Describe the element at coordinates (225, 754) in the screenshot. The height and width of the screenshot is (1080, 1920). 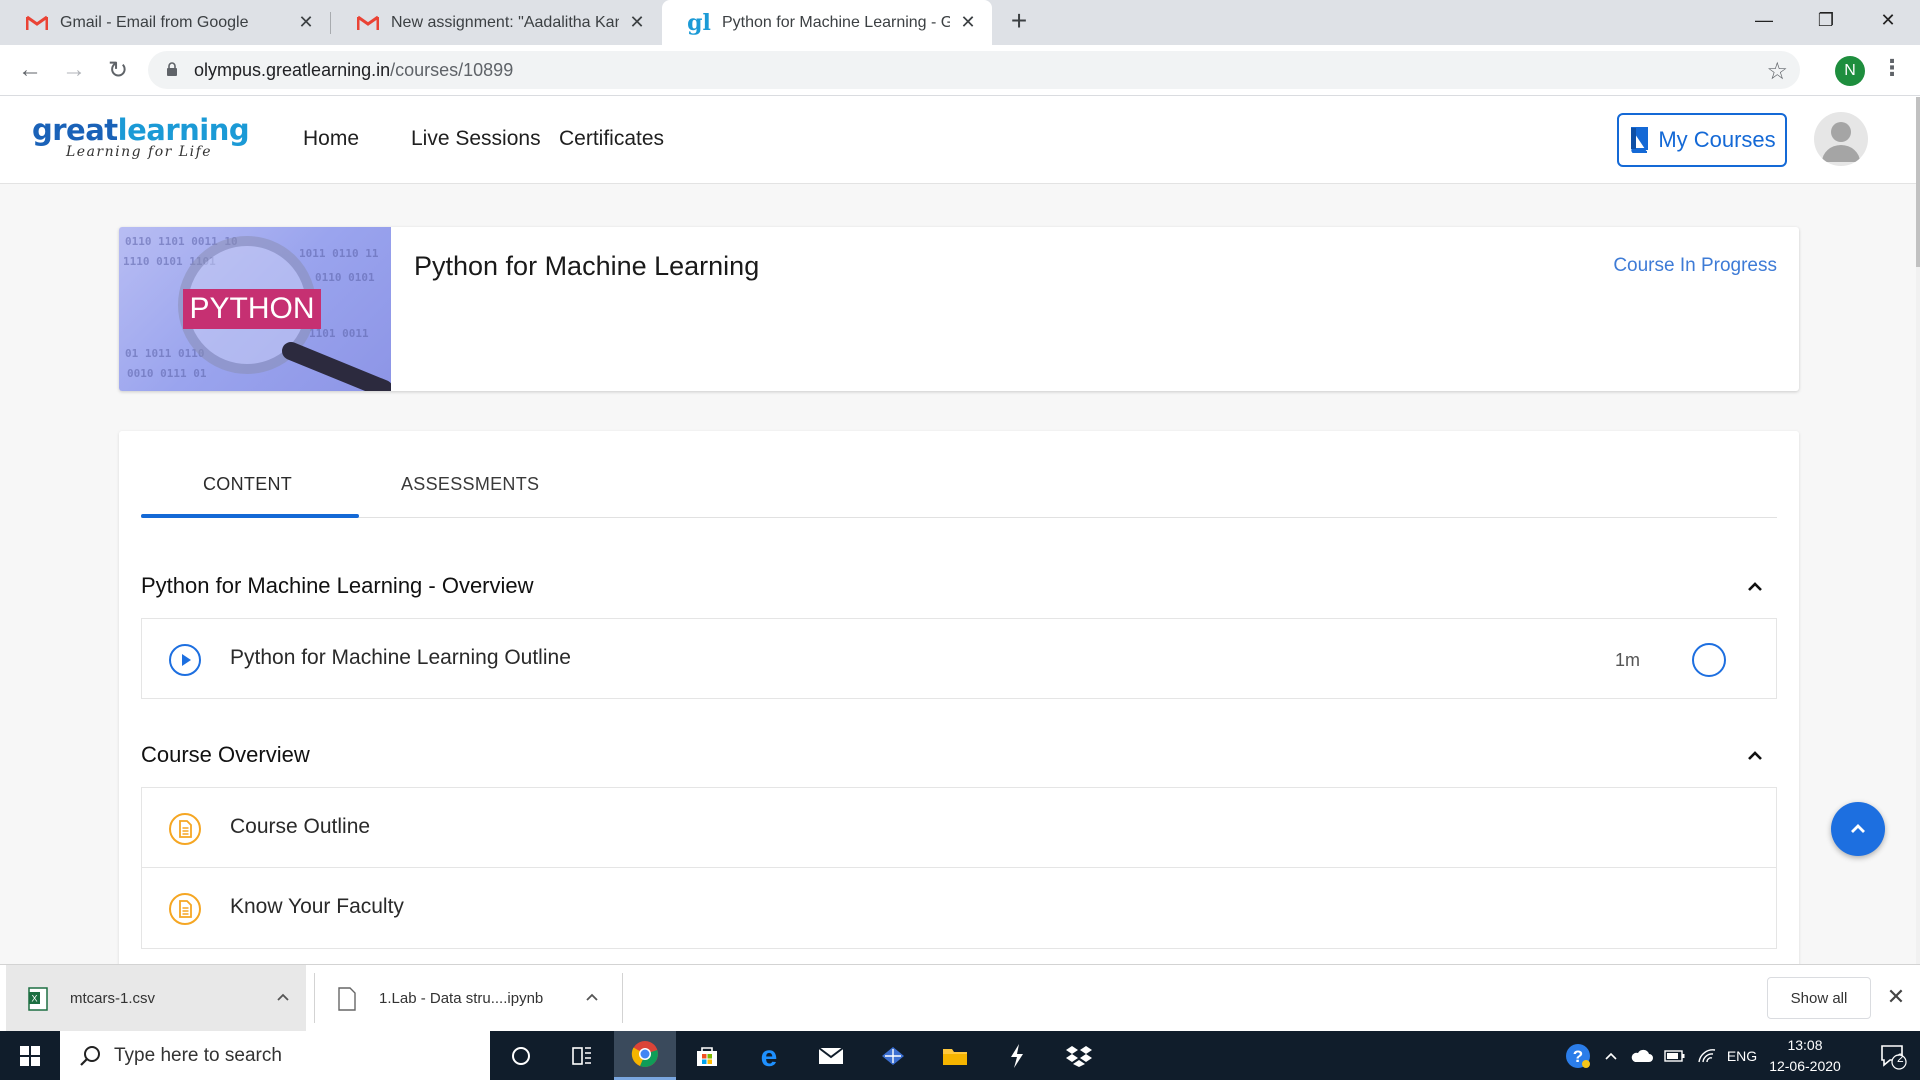
I see `section-title: Course Overview` at that location.